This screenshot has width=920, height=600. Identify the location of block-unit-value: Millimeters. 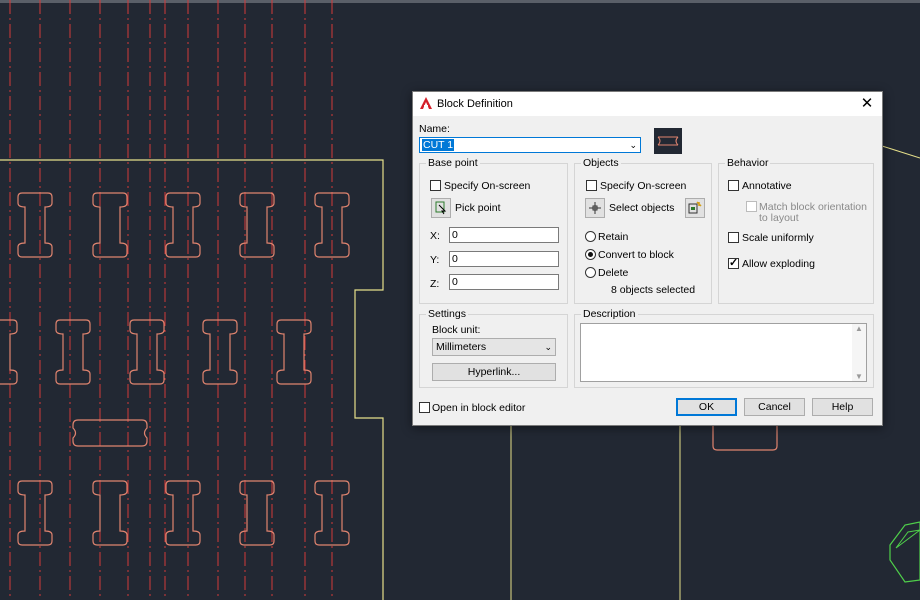
(461, 347).